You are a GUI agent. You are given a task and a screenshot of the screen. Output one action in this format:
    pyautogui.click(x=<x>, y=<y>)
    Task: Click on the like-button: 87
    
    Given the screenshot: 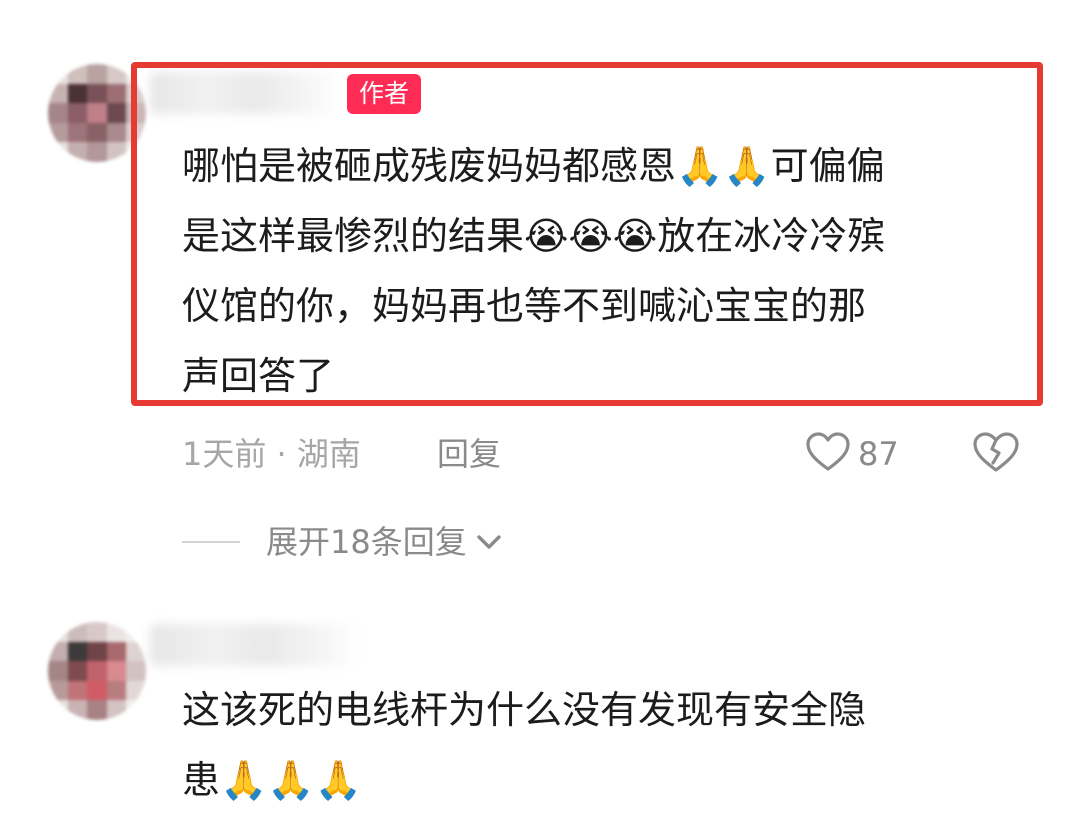 What is the action you would take?
    pyautogui.click(x=852, y=454)
    